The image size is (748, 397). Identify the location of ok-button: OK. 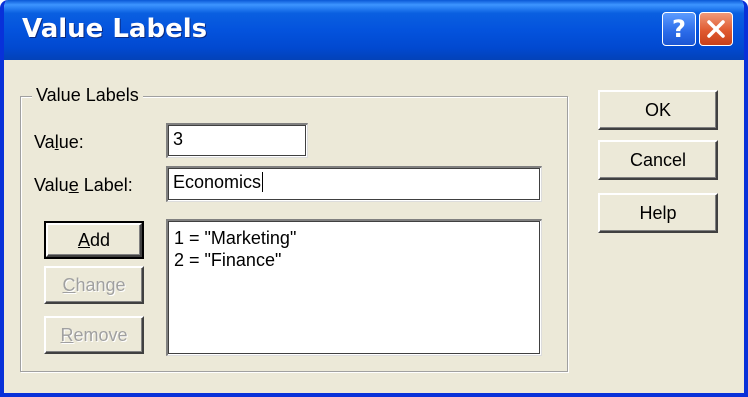
(658, 110).